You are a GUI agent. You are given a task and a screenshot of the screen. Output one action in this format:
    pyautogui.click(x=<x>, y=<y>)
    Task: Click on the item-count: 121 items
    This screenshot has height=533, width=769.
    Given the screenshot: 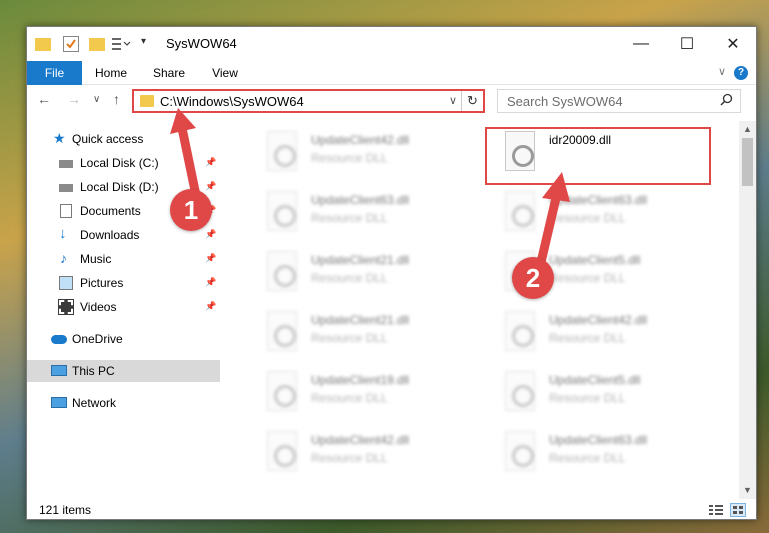 What is the action you would take?
    pyautogui.click(x=65, y=510)
    